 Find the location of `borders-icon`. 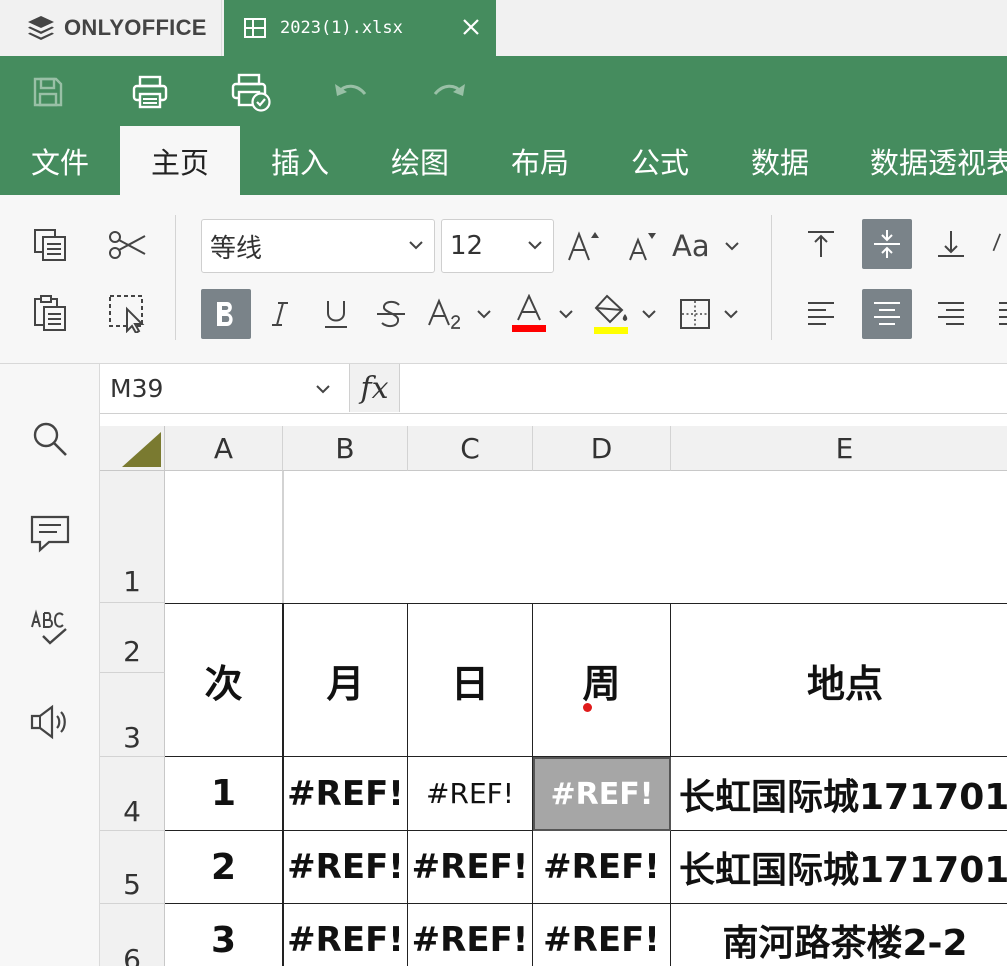

borders-icon is located at coordinates (695, 314).